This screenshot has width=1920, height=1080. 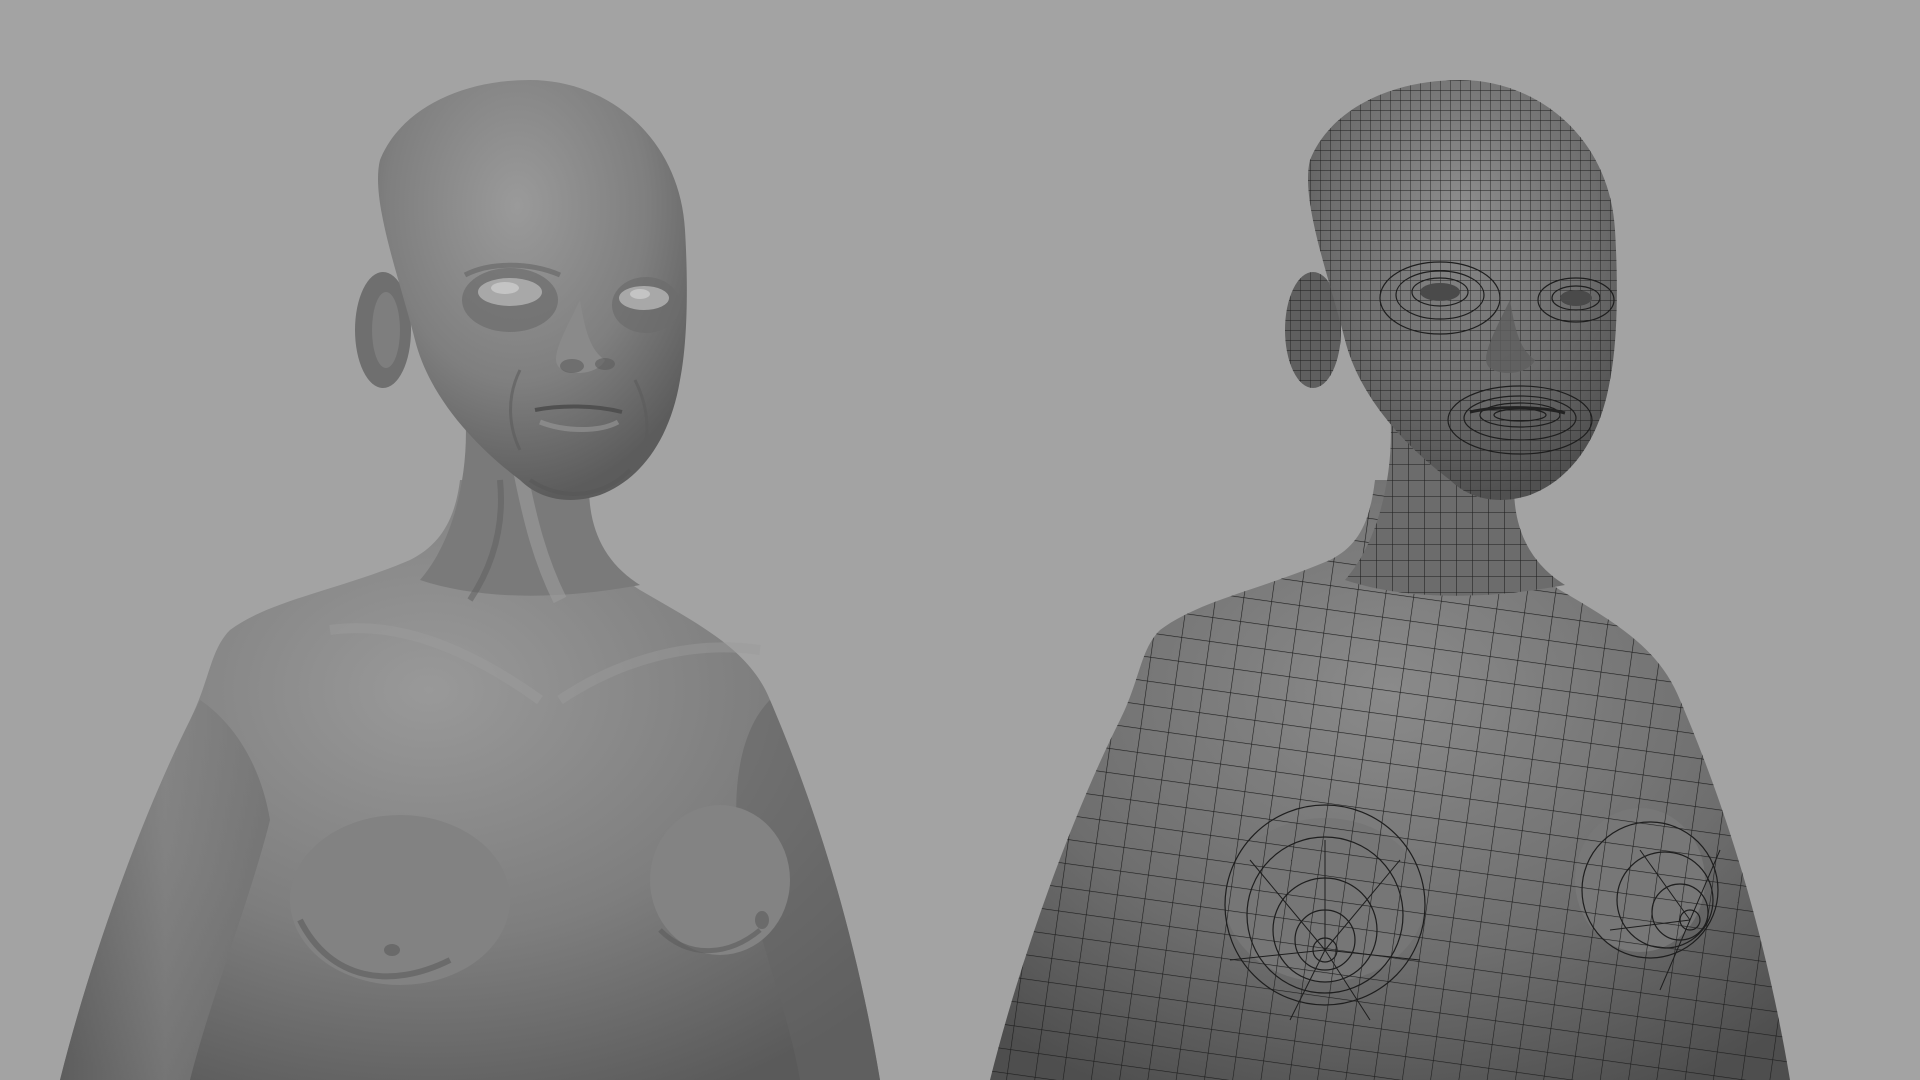 What do you see at coordinates (400, 900) in the screenshot?
I see `sculpt-chest-left` at bounding box center [400, 900].